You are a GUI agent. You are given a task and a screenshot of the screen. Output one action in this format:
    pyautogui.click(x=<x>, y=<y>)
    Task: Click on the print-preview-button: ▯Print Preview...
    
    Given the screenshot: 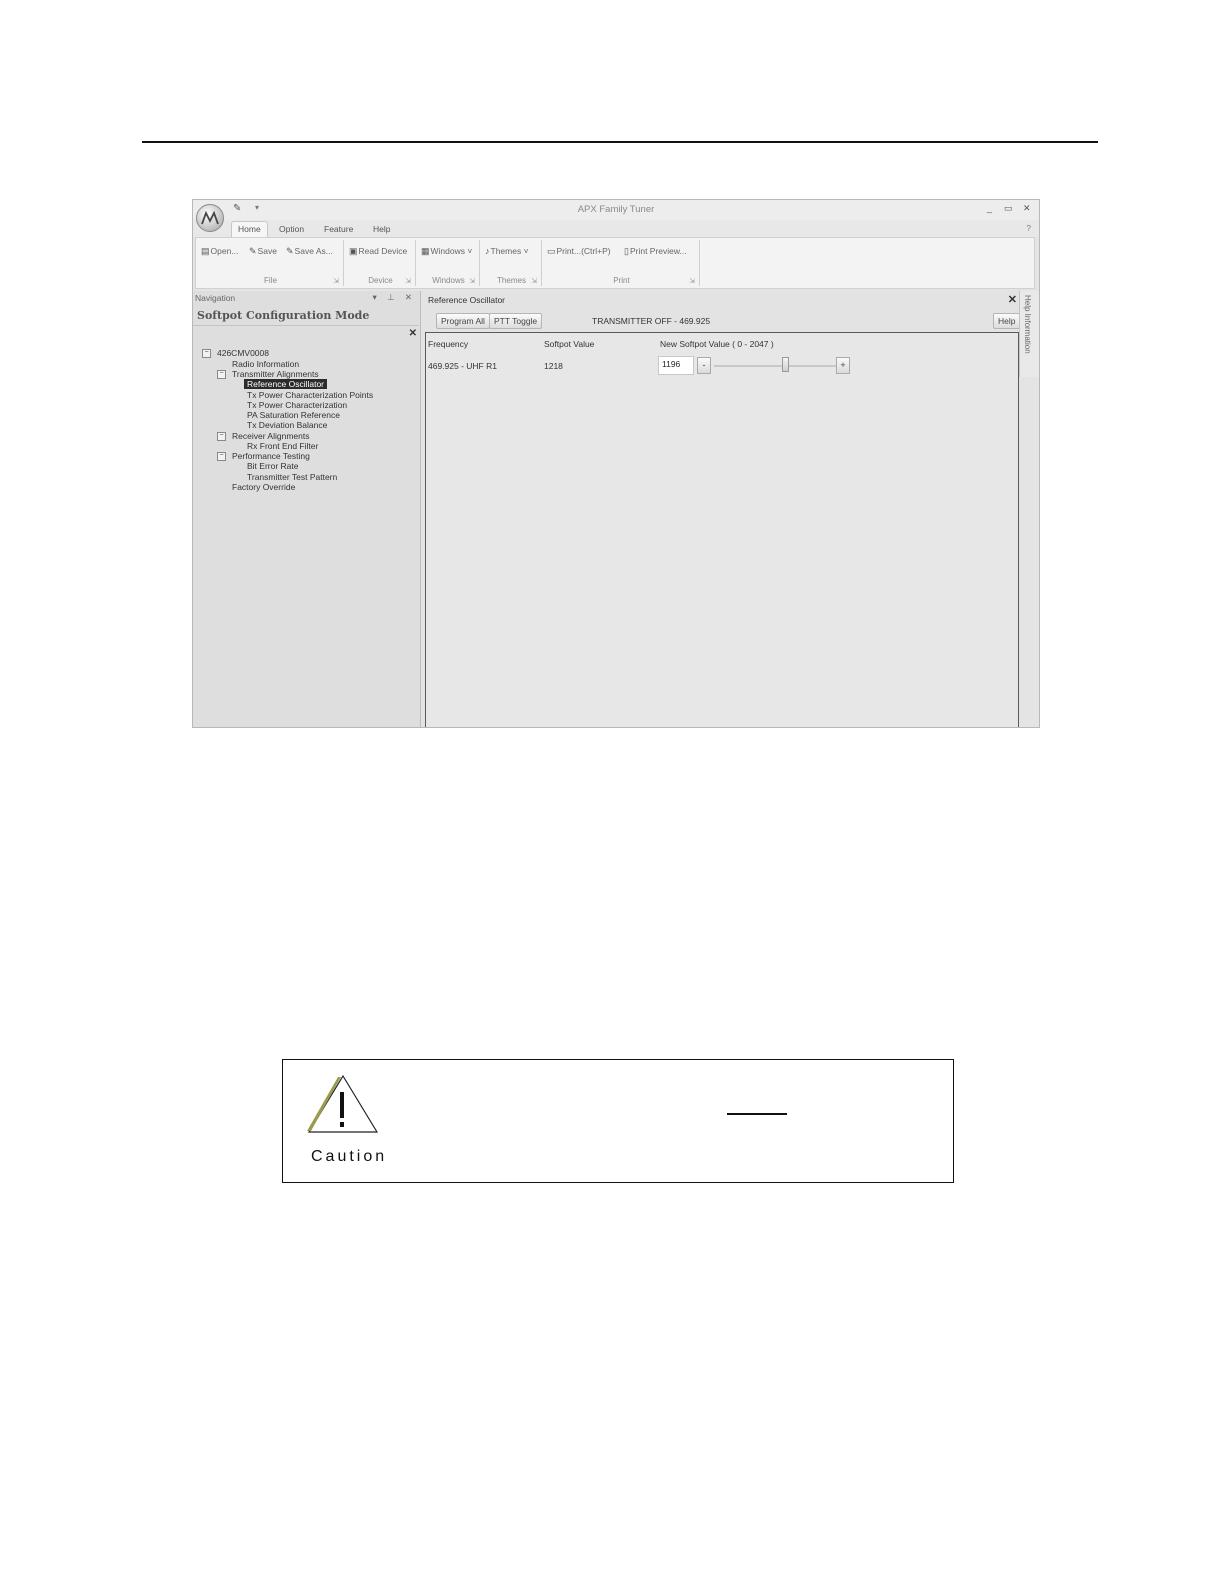 What is the action you would take?
    pyautogui.click(x=655, y=251)
    